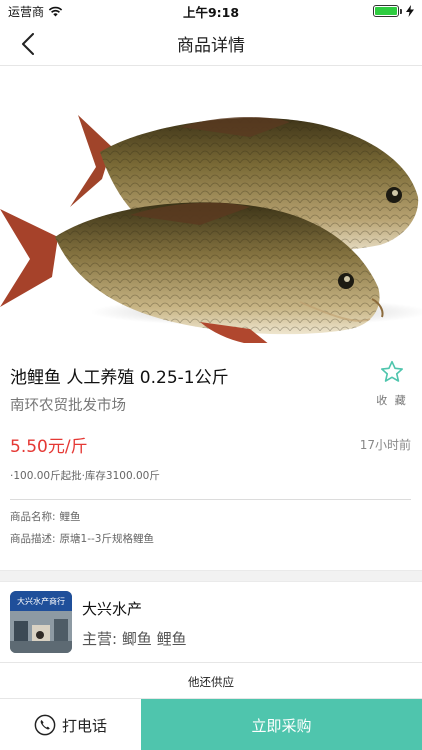 This screenshot has width=422, height=750. I want to click on charging-icon, so click(410, 11).